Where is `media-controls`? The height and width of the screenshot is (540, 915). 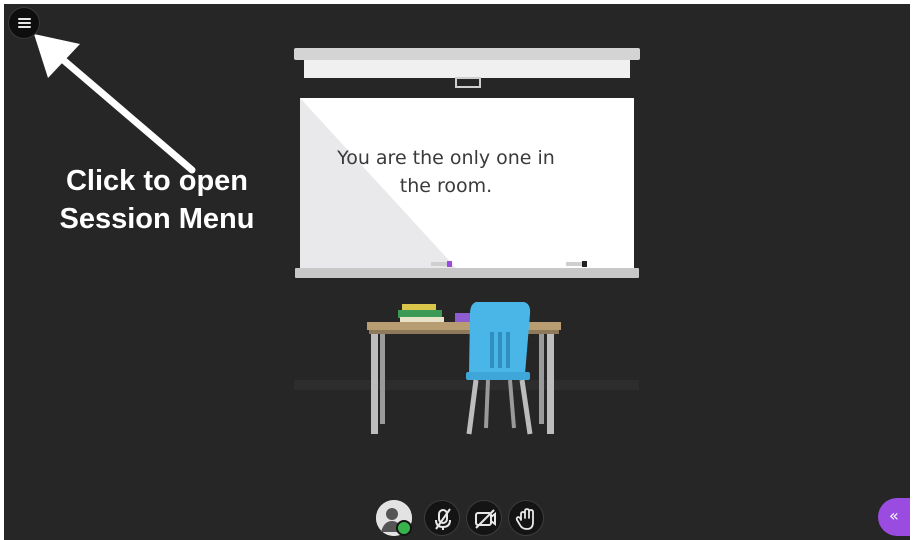 media-controls is located at coordinates (464, 520).